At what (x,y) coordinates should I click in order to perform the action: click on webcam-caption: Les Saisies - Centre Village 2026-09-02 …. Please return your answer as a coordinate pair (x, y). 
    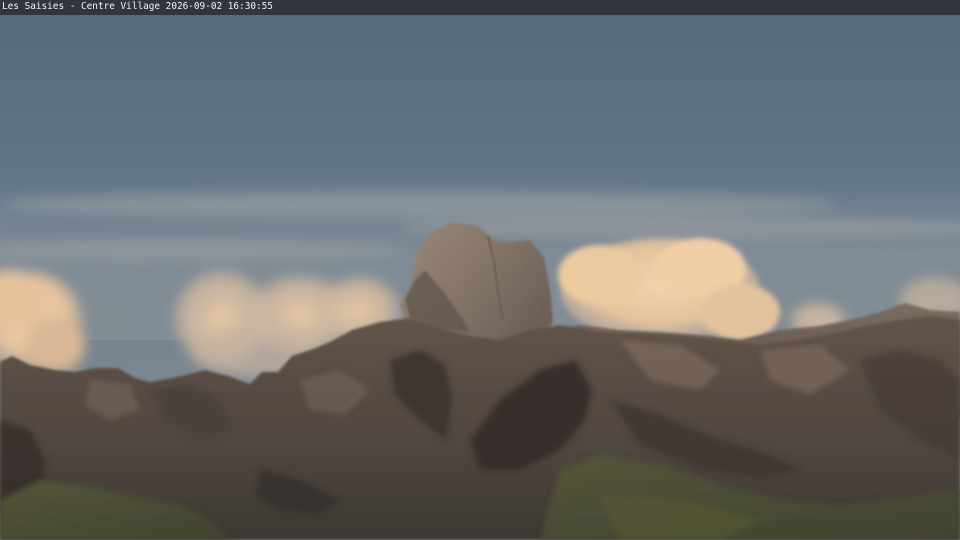
    Looking at the image, I should click on (137, 6).